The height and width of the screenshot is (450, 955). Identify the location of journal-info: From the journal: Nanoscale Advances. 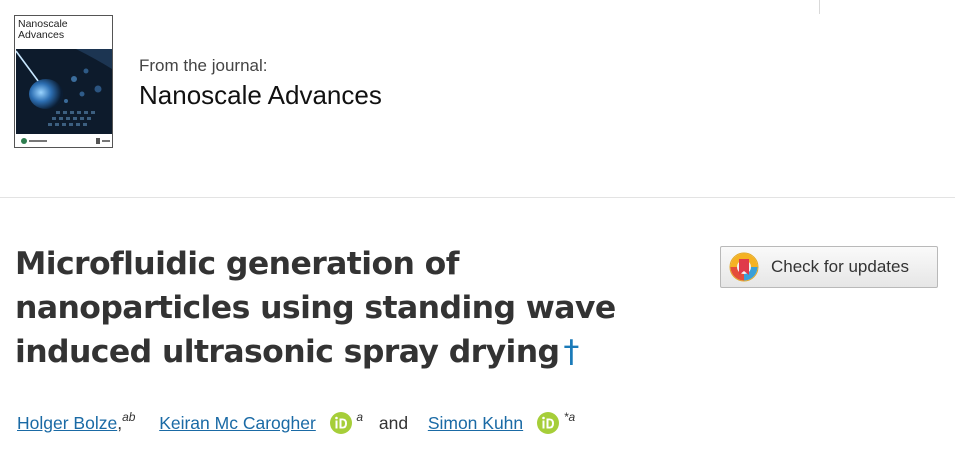
(260, 83).